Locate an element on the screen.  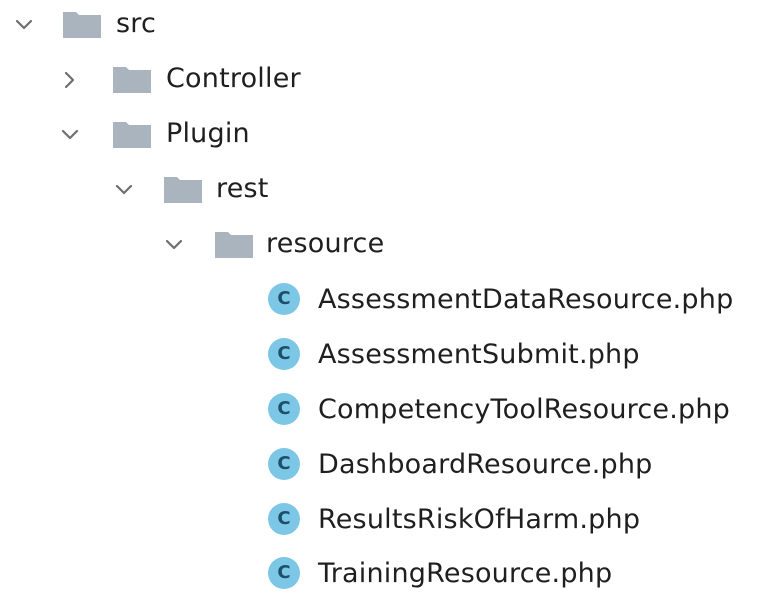
tree-file-item: C TrainingResource.php is located at coordinates (387, 579).